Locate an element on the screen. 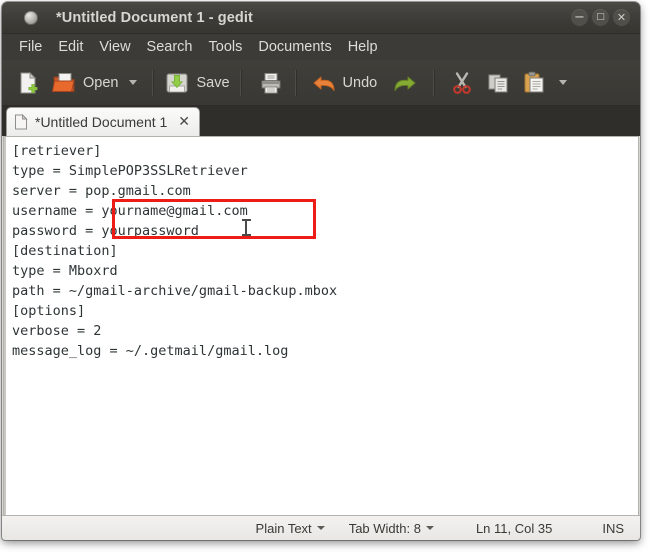 This screenshot has height=557, width=650. toolbar: Open Save Undo is located at coordinates (321, 83).